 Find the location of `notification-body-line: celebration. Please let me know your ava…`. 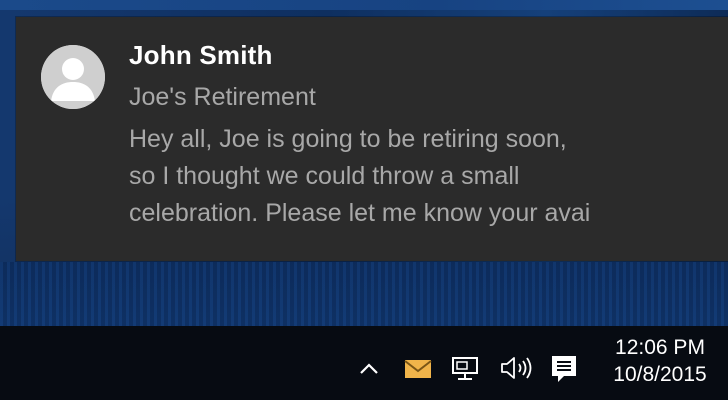

notification-body-line: celebration. Please let me know your ava… is located at coordinates (360, 213).